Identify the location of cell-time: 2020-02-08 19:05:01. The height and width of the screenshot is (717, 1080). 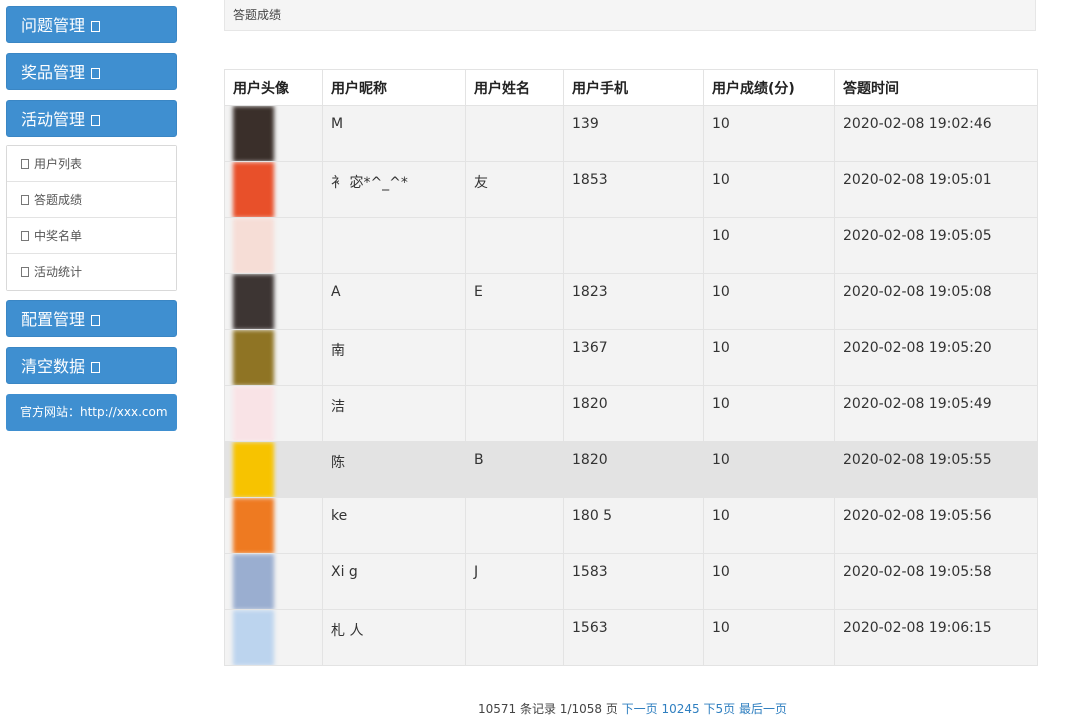
(936, 189).